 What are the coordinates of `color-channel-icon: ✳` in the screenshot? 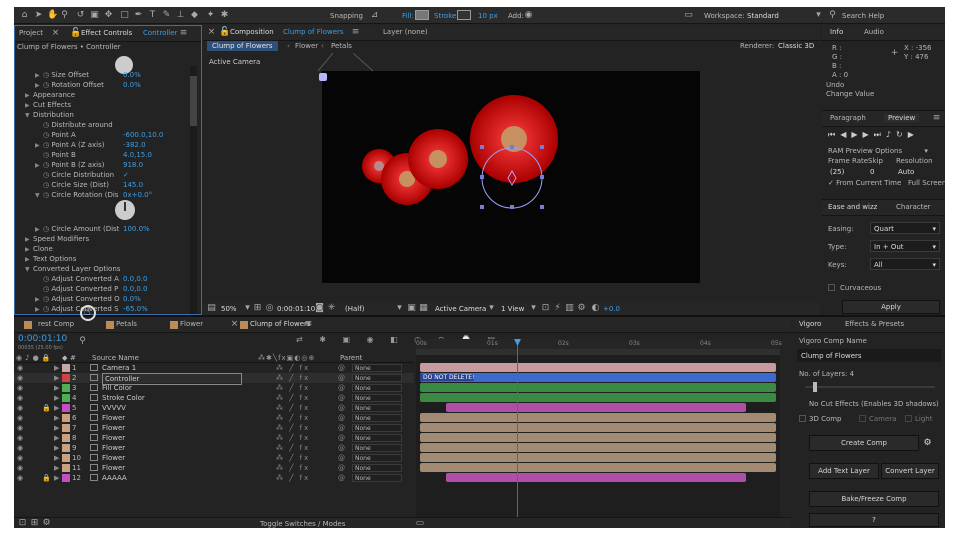 It's located at (331, 308).